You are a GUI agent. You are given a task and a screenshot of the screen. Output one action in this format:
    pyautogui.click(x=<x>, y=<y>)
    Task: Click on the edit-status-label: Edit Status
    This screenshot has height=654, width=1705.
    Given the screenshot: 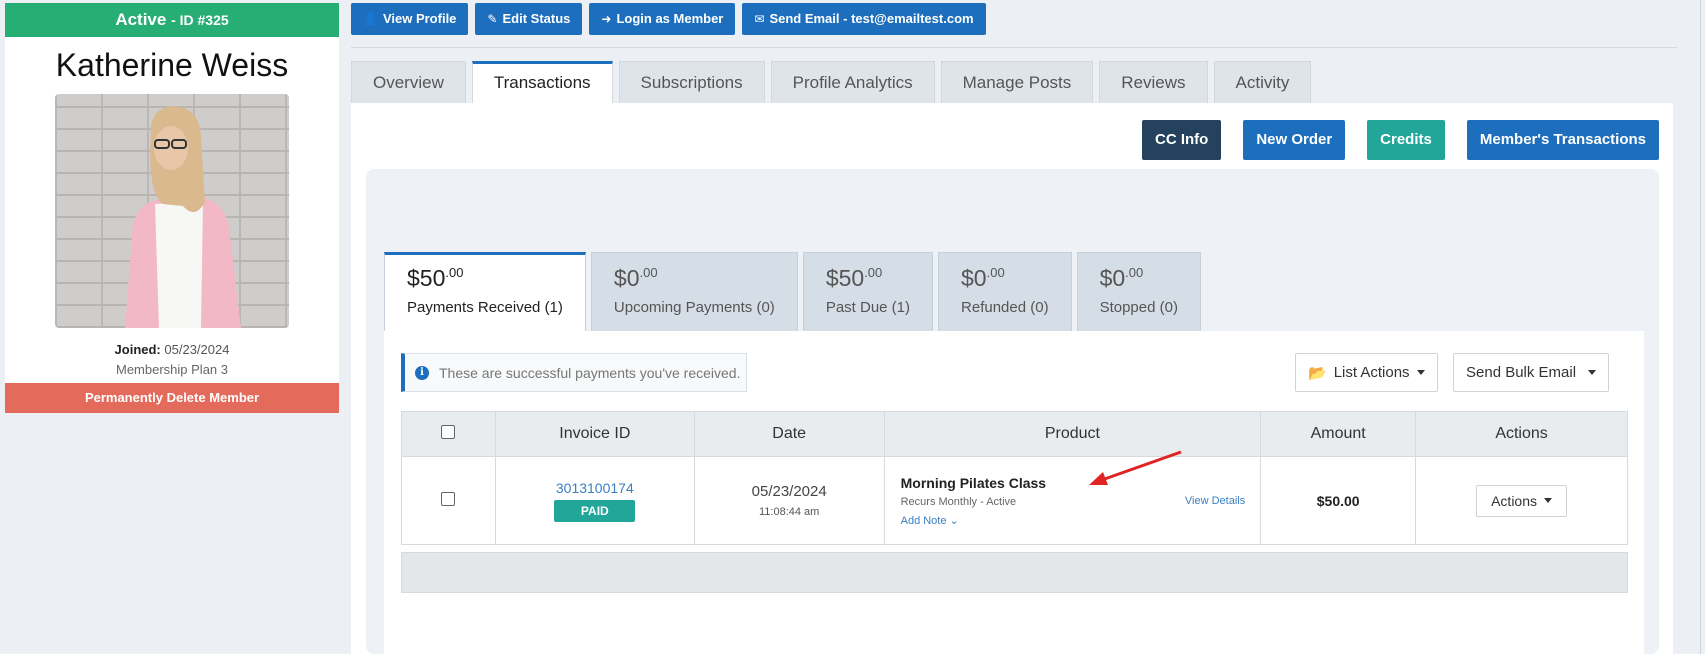 What is the action you would take?
    pyautogui.click(x=536, y=18)
    